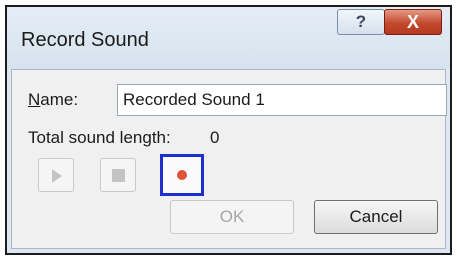 Image resolution: width=457 pixels, height=260 pixels. I want to click on total-length-label: Total sound length:, so click(99, 137).